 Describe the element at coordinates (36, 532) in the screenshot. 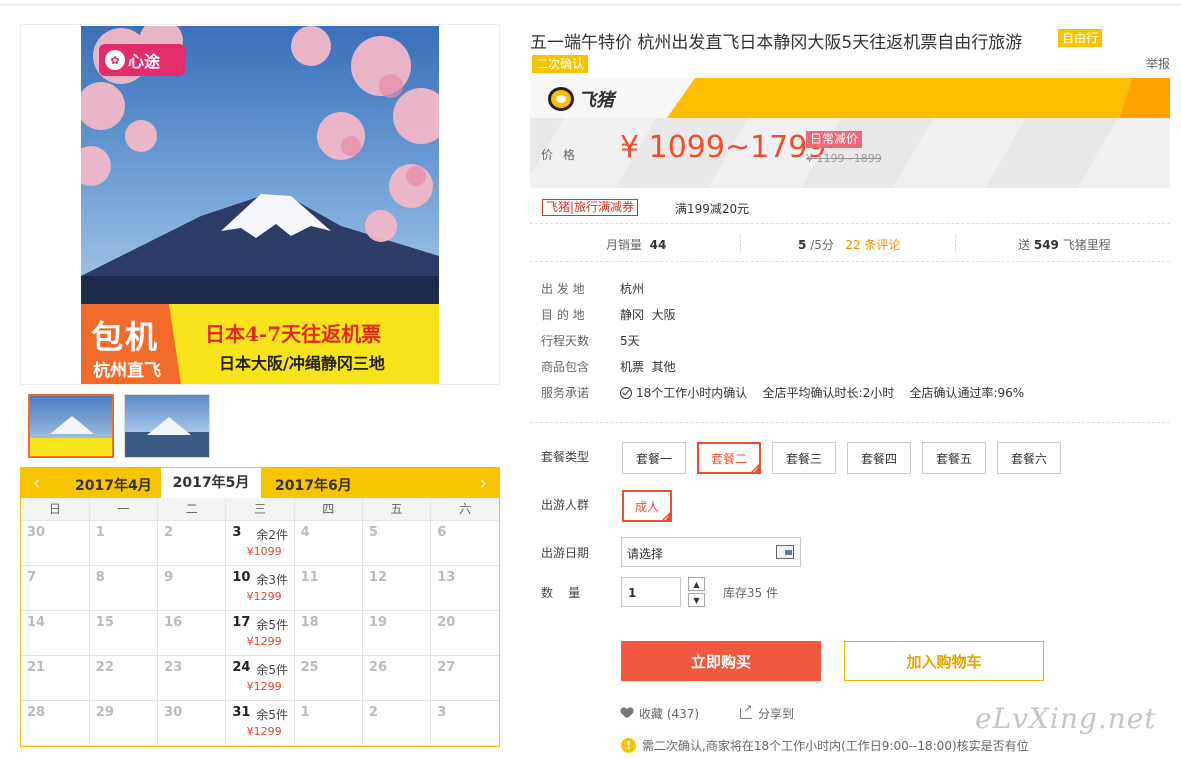

I see `day-number: 30` at that location.